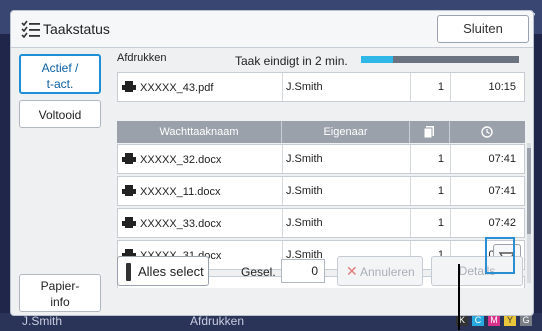  What do you see at coordinates (177, 88) in the screenshot?
I see `printing-job-name: XXXXX_43.pdf` at bounding box center [177, 88].